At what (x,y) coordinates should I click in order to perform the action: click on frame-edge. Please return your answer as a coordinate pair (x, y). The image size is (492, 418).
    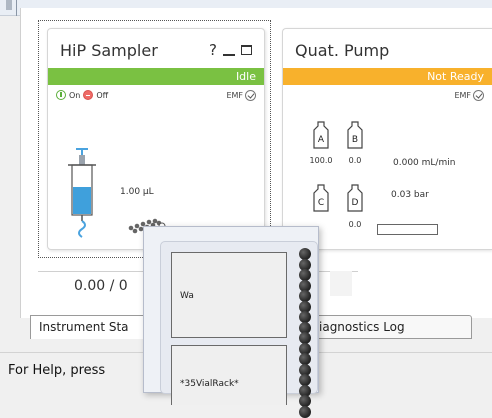
    Looking at the image, I should click on (16, 8).